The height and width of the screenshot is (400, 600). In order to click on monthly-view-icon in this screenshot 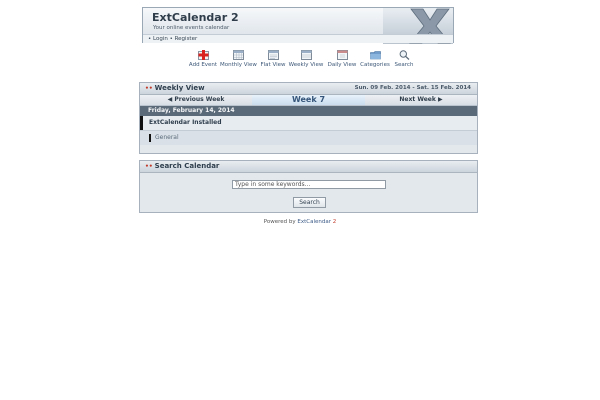, I will do `click(238, 55)`.